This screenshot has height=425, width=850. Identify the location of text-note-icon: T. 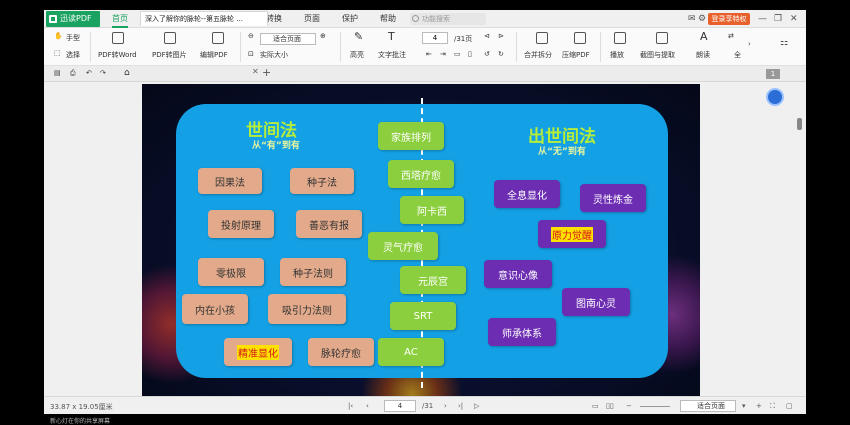
(391, 36).